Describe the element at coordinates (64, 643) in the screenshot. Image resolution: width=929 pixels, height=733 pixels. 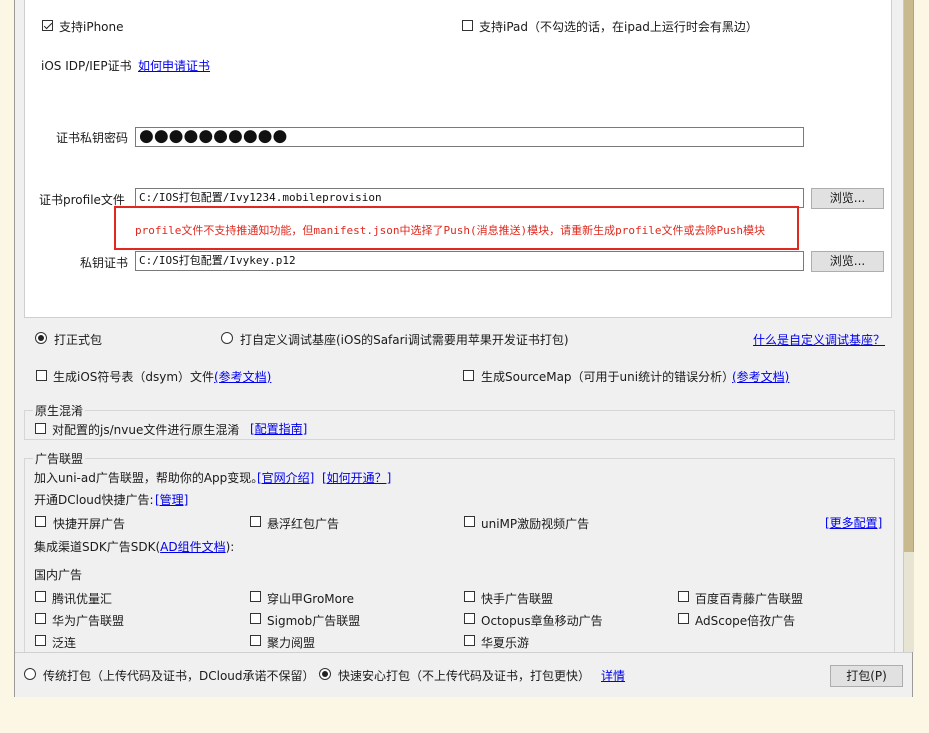
I see `ad-network-label: 泛连` at that location.